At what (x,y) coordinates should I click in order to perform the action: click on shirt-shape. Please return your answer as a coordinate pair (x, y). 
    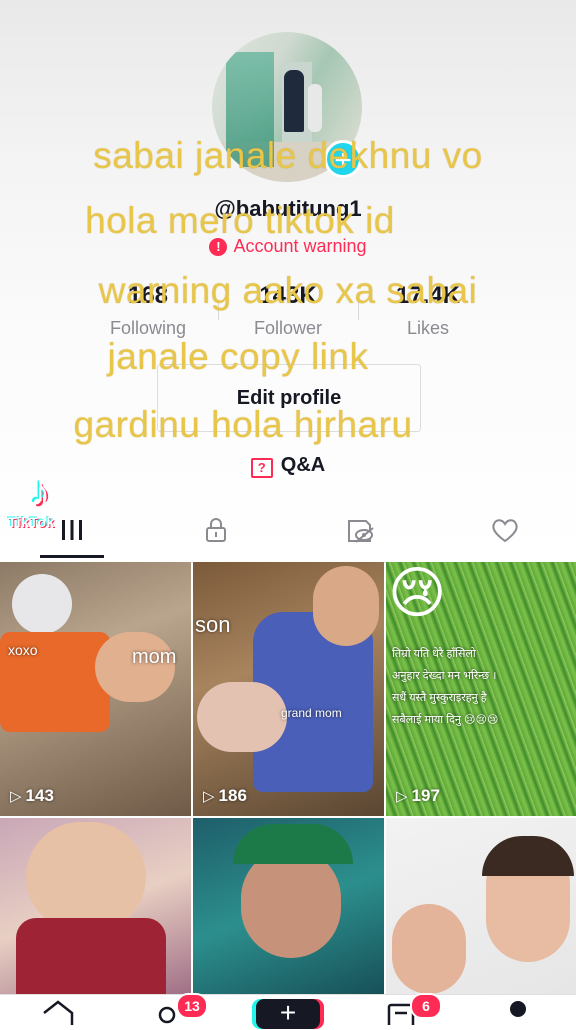
    Looking at the image, I should click on (91, 956).